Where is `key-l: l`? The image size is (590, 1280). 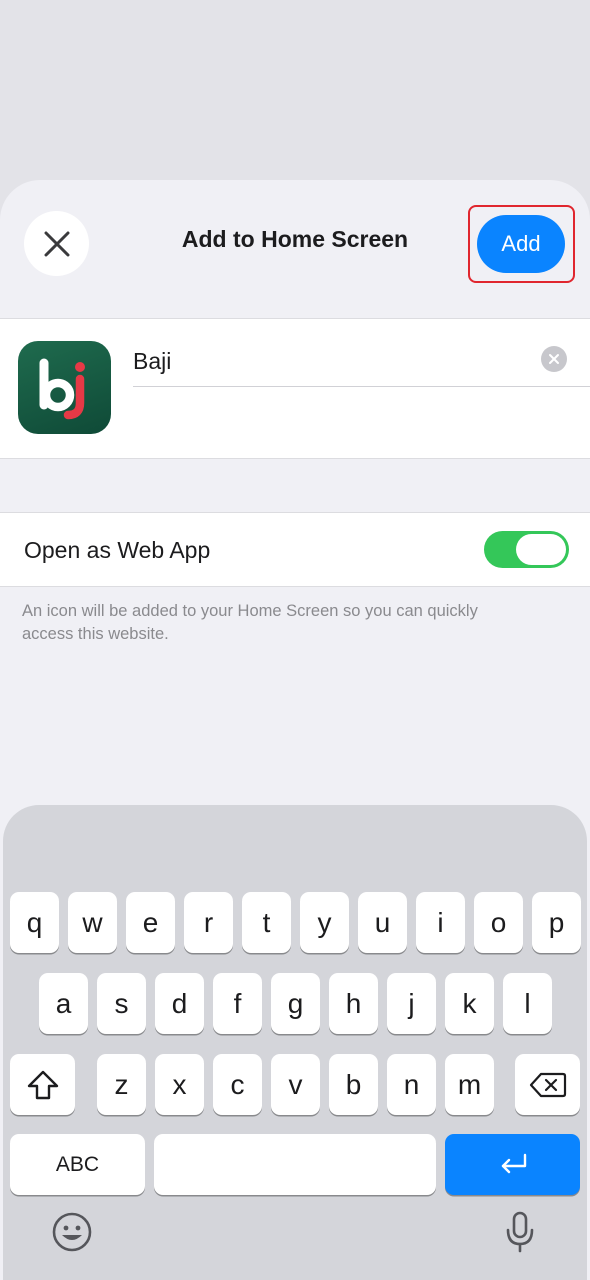
key-l: l is located at coordinates (527, 1003).